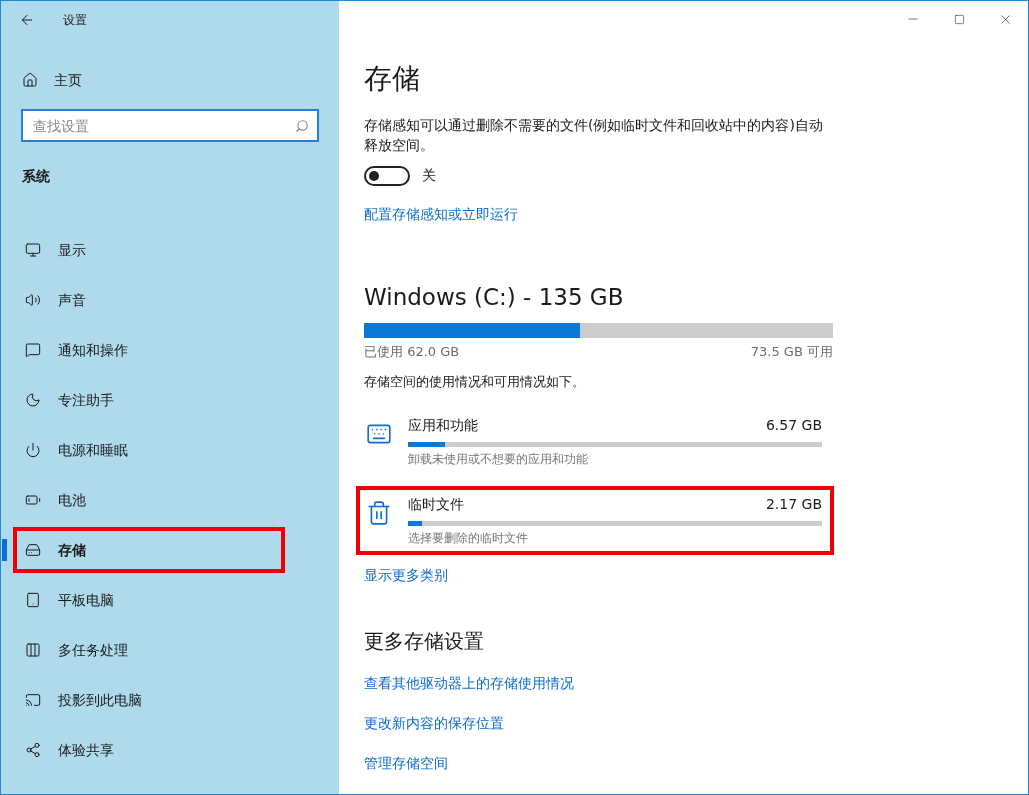  Describe the element at coordinates (30, 80) in the screenshot. I see `home-icon` at that location.